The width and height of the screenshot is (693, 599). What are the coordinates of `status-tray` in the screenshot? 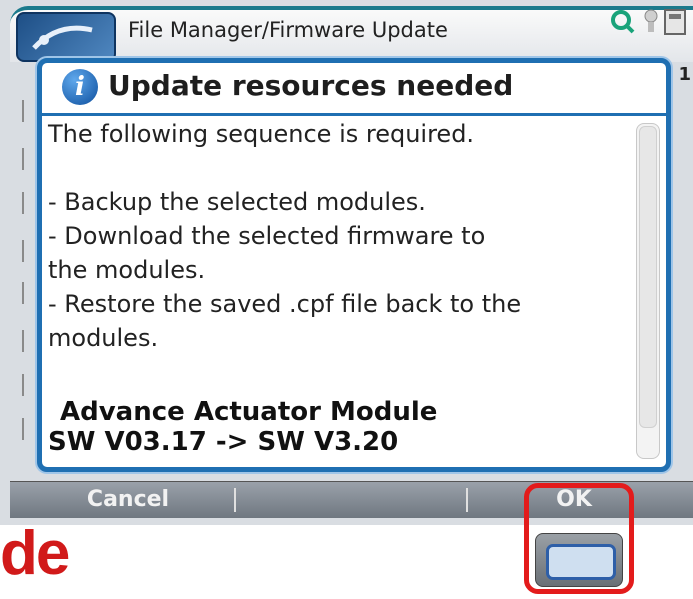 It's located at (647, 22).